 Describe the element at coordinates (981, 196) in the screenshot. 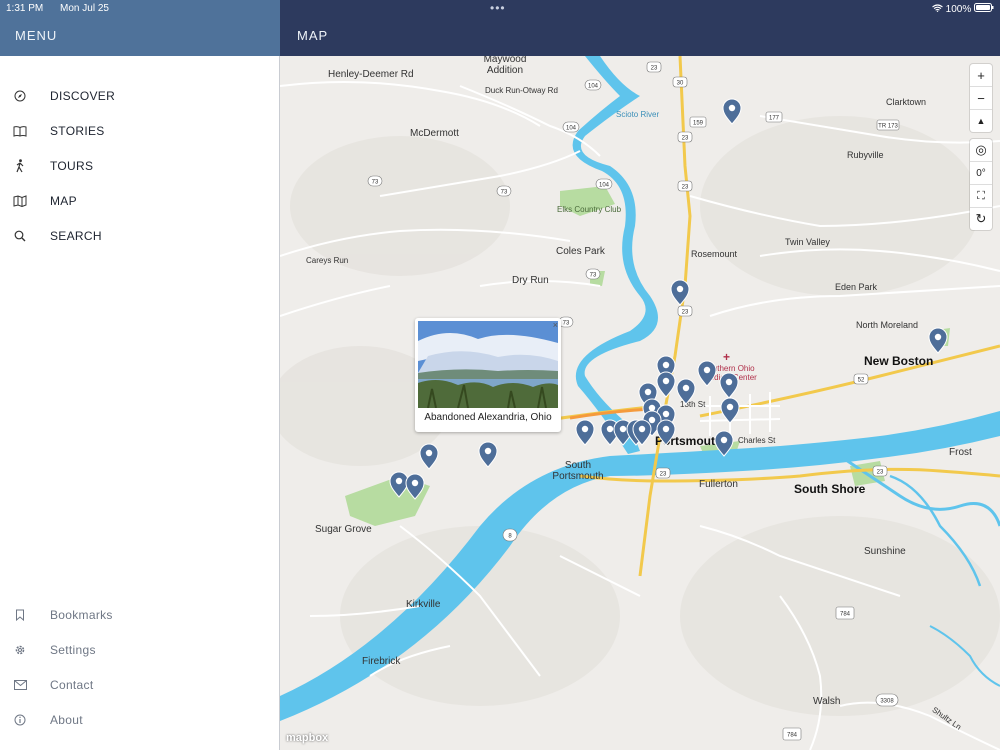

I see `fullscreen-button: ⛶` at that location.